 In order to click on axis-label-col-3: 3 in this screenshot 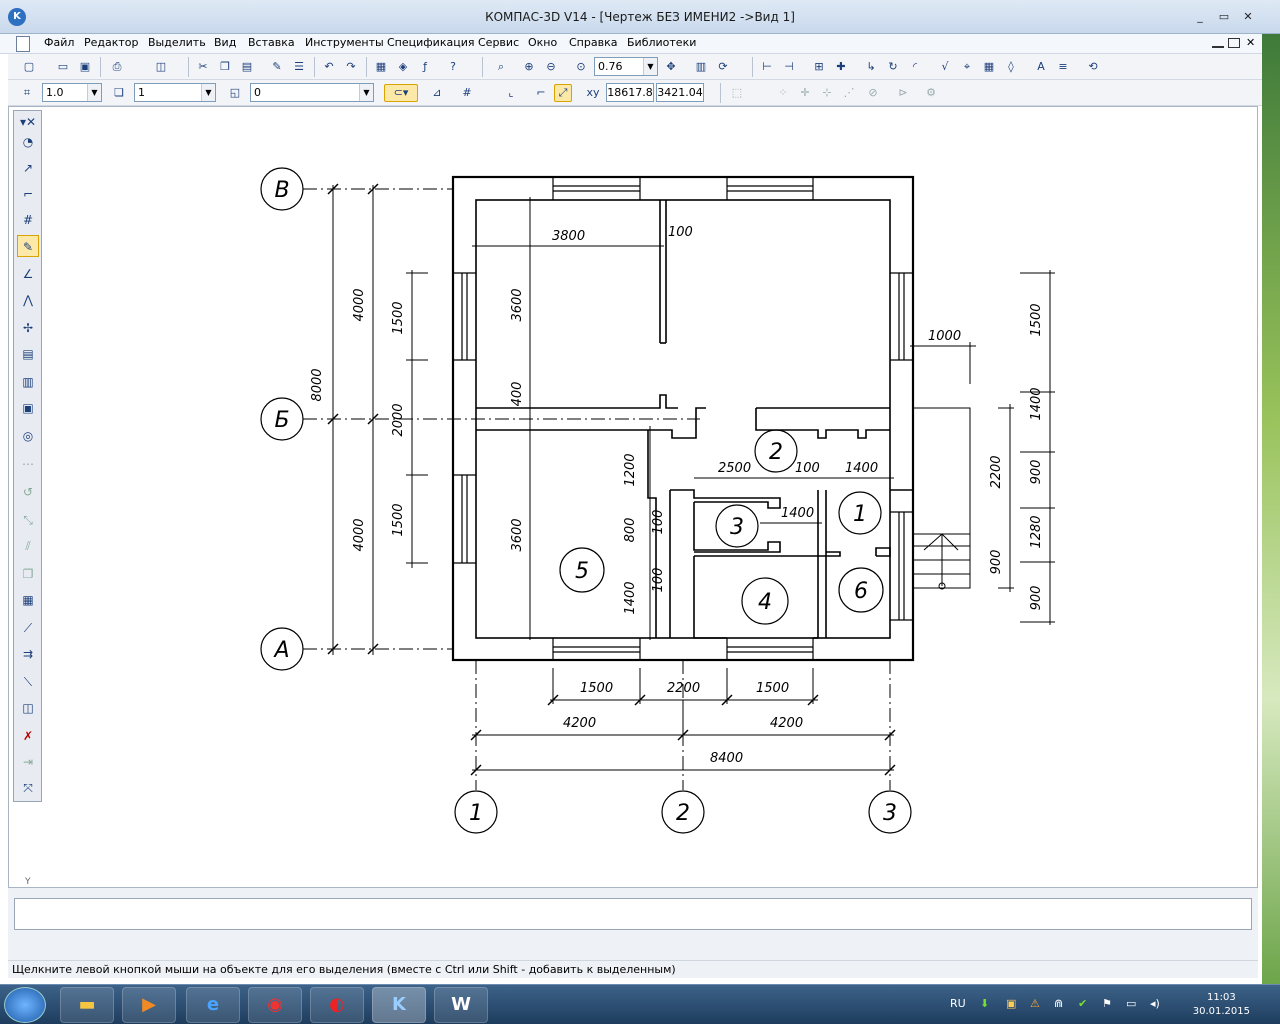, I will do `click(890, 813)`.